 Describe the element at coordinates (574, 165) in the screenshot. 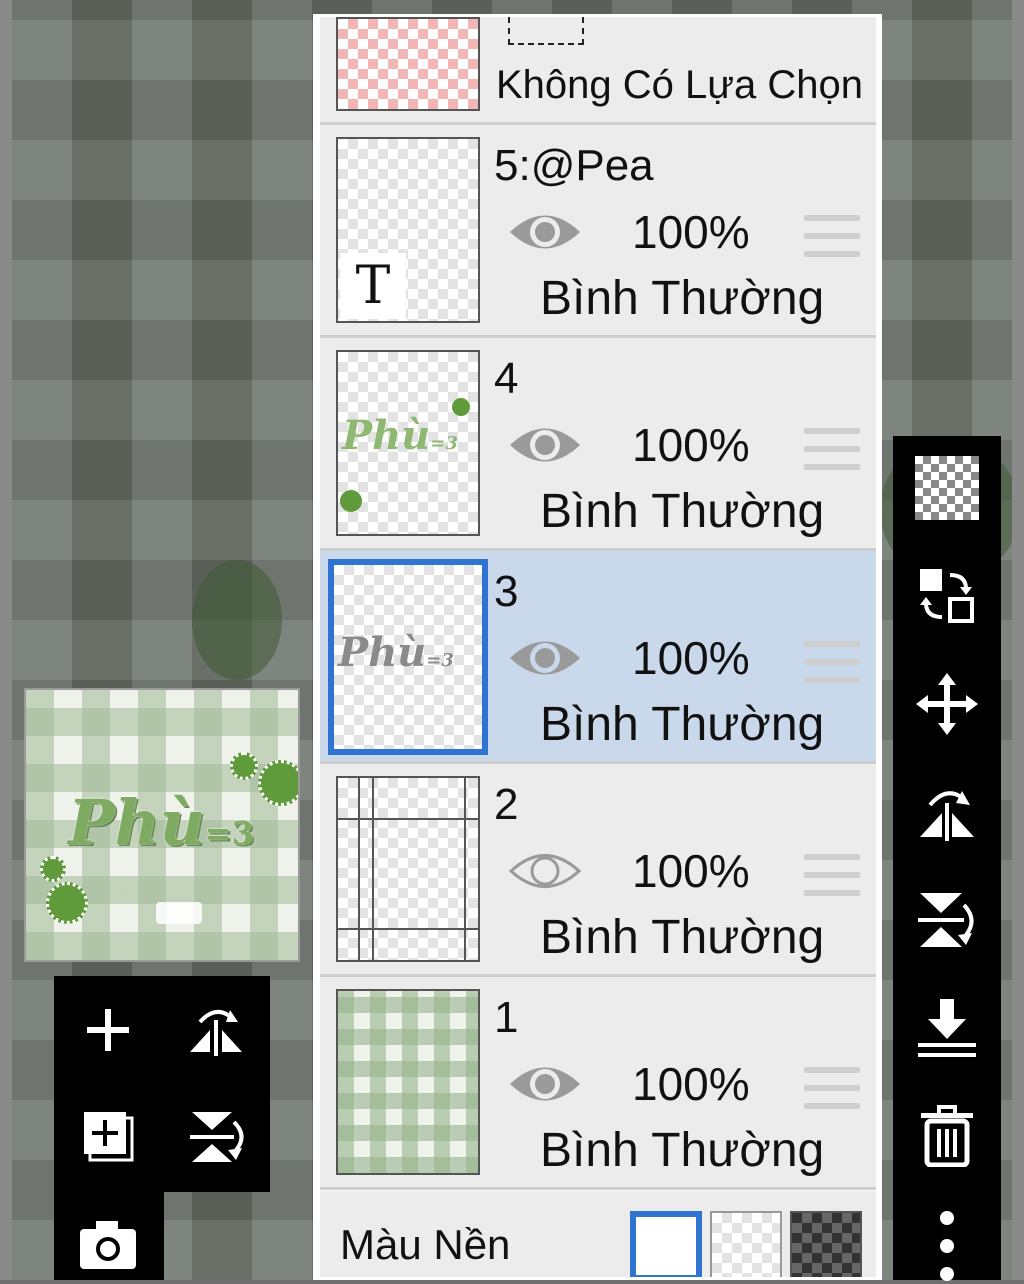

I see `layer-name: 5:@Pea` at that location.